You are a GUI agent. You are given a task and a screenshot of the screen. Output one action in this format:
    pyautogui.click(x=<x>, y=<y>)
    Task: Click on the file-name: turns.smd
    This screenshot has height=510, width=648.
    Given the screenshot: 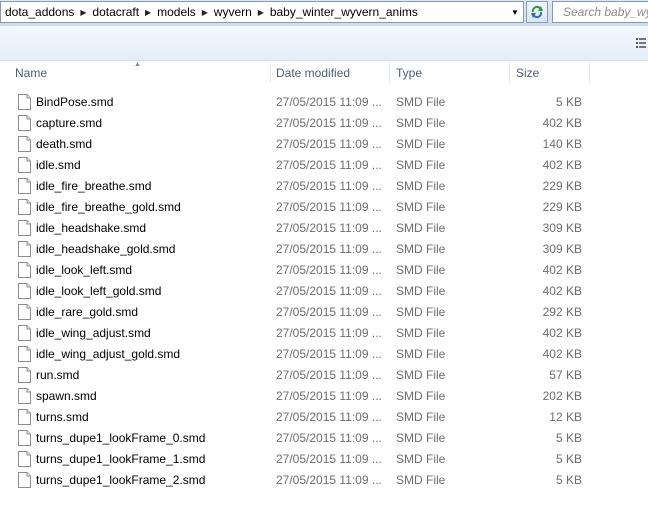 What is the action you would take?
    pyautogui.click(x=62, y=417)
    